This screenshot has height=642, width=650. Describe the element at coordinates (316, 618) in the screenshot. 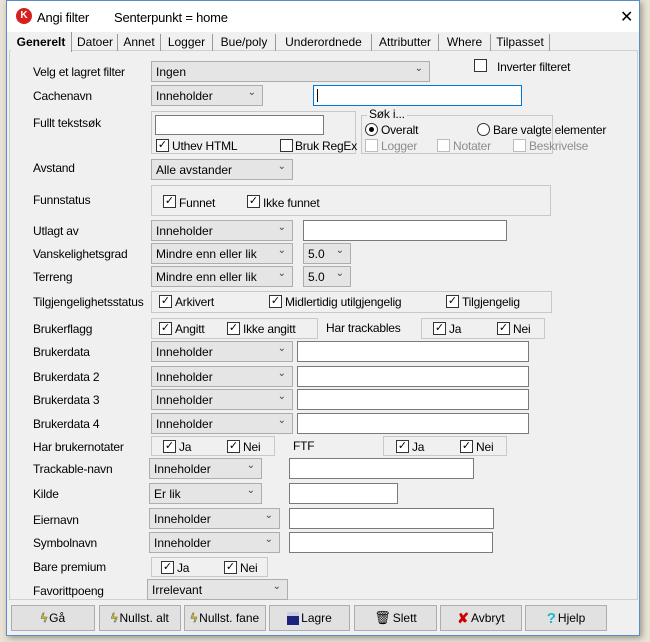

I see `save-label: Lagre` at that location.